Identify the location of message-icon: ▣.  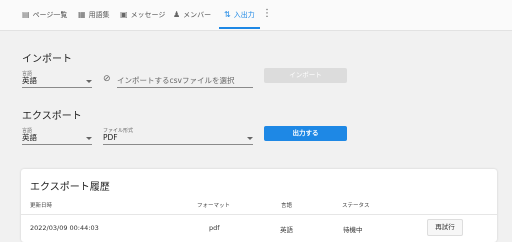
(124, 14).